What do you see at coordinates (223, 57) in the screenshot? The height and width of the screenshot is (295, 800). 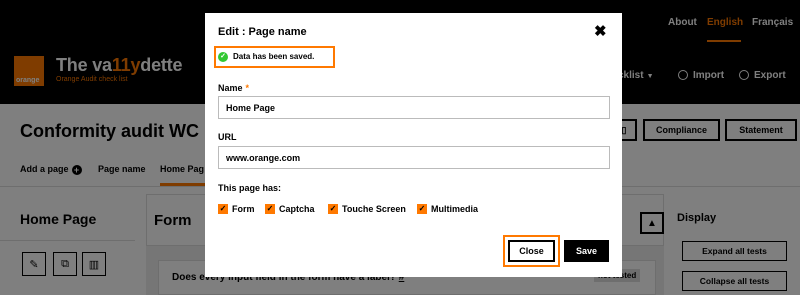 I see `check-circle-icon: ✓` at bounding box center [223, 57].